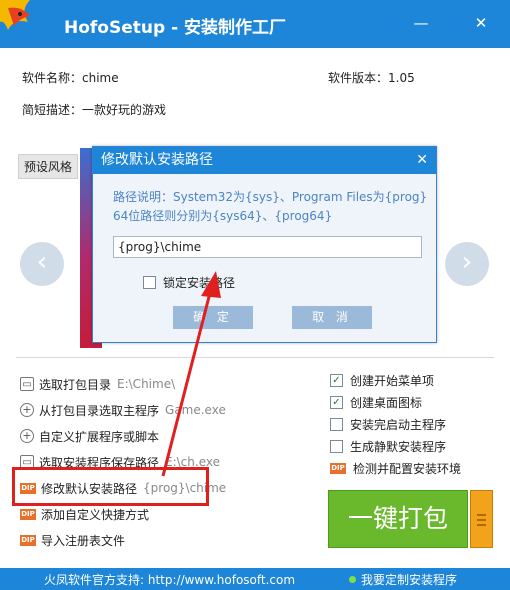 The width and height of the screenshot is (510, 590). I want to click on title-bar: HofoSetup - 安装制作工厂 — ✕, so click(255, 24).